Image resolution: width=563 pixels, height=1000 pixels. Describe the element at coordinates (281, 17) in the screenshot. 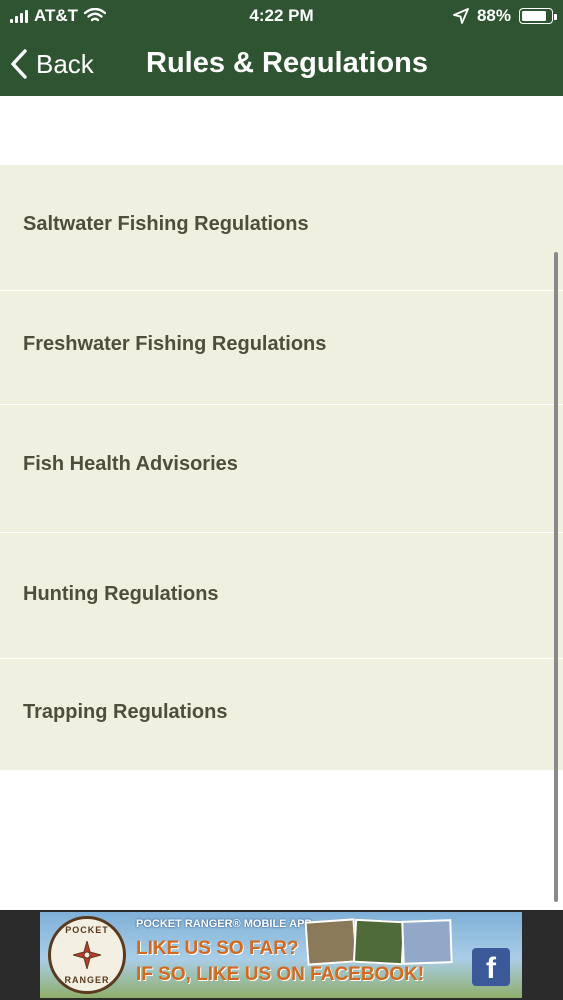

I see `status-bar: AT&T 4:22 PM 88%` at that location.